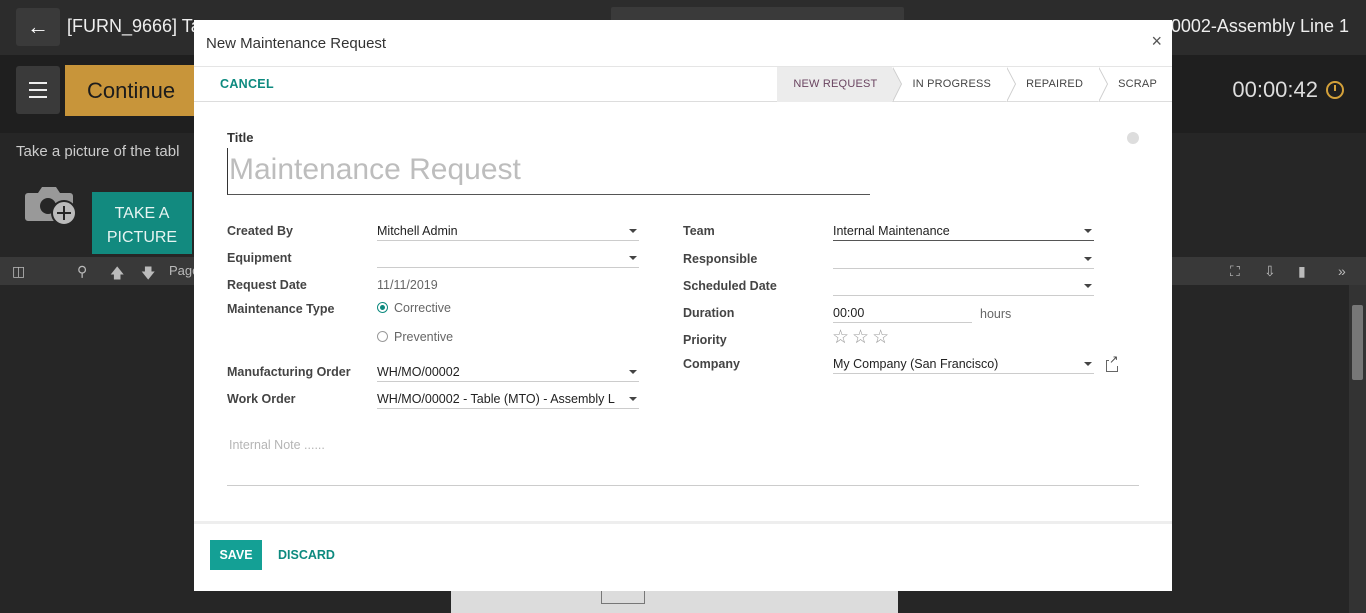 Image resolution: width=1366 pixels, height=613 pixels. I want to click on created-by-value: Mitchell Admin, so click(417, 231).